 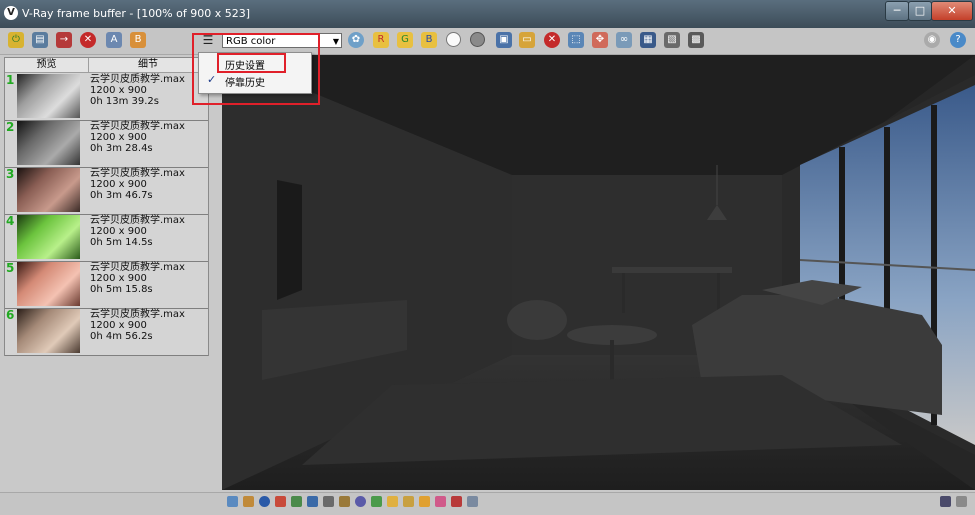 What do you see at coordinates (381, 40) in the screenshot?
I see `red-channel-icon: R` at bounding box center [381, 40].